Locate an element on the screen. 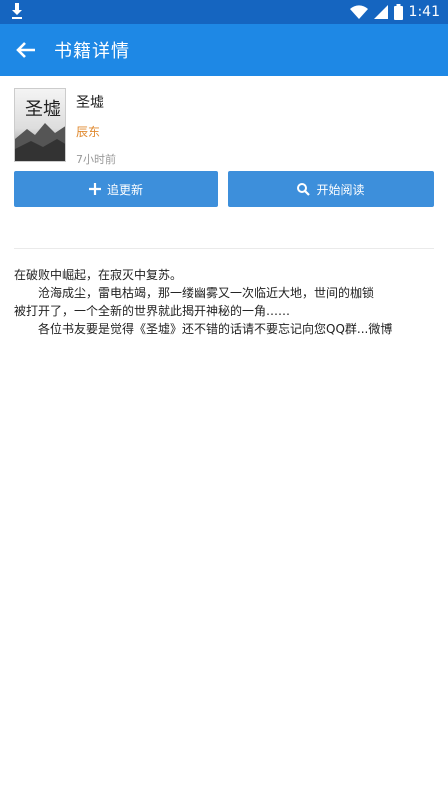 The image size is (448, 800). book-author: 辰东 is located at coordinates (96, 131).